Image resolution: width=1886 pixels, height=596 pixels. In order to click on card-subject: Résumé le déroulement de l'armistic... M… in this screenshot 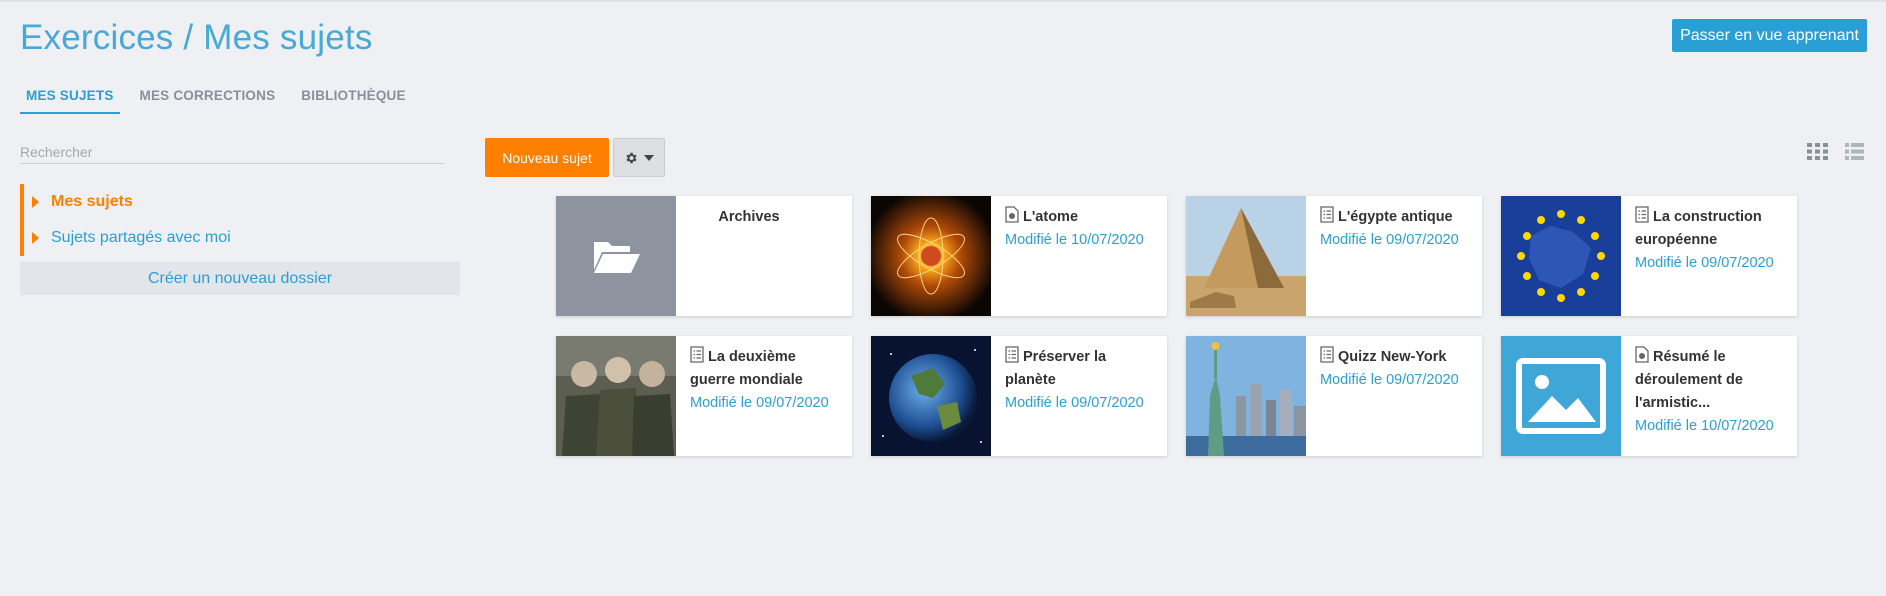, I will do `click(1649, 396)`.